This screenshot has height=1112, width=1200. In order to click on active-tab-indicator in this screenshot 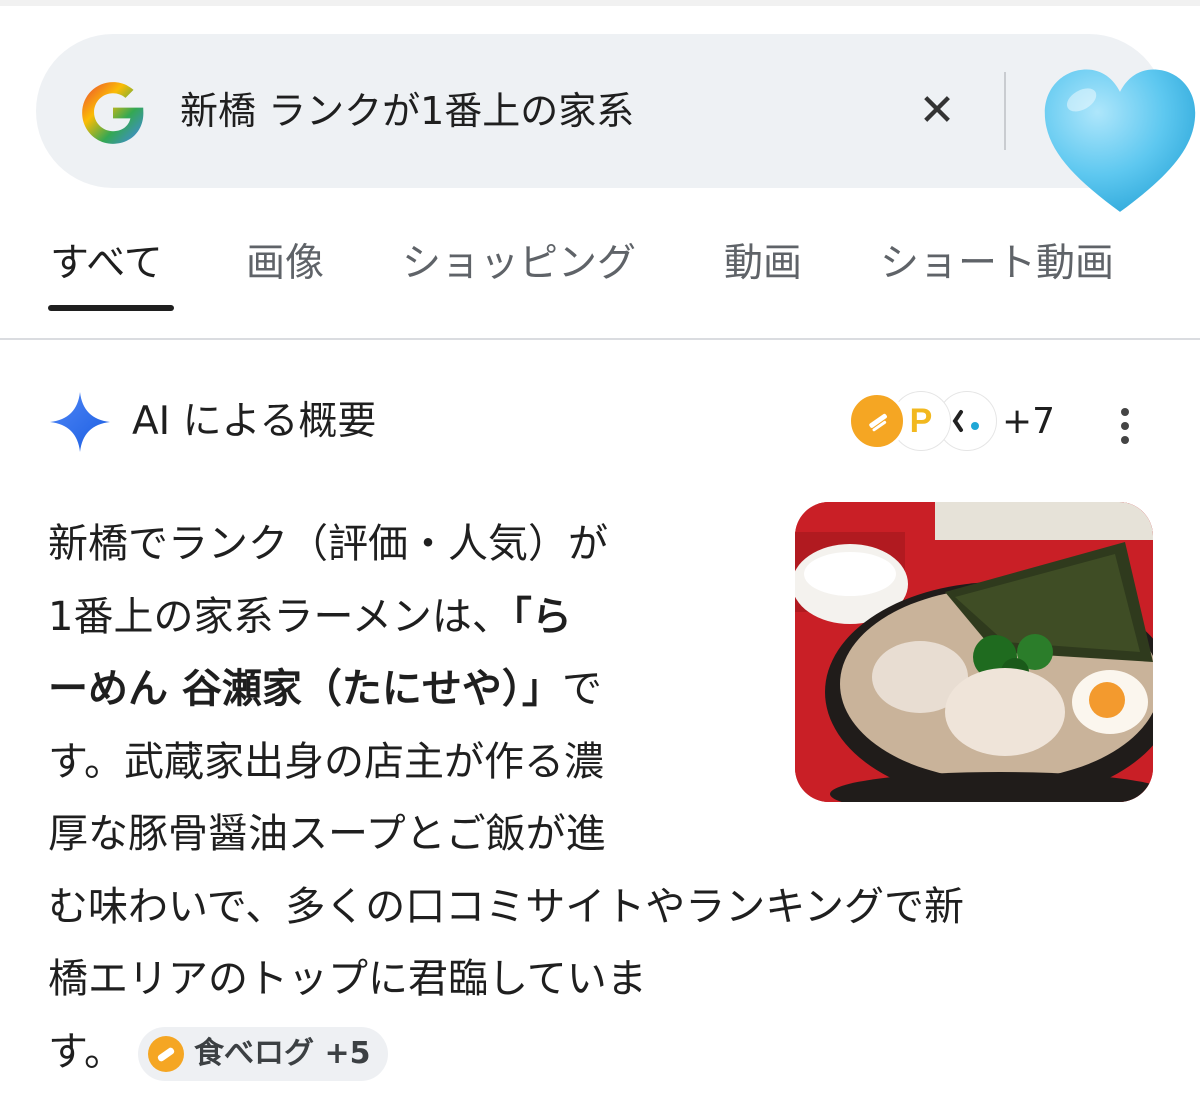, I will do `click(111, 308)`.